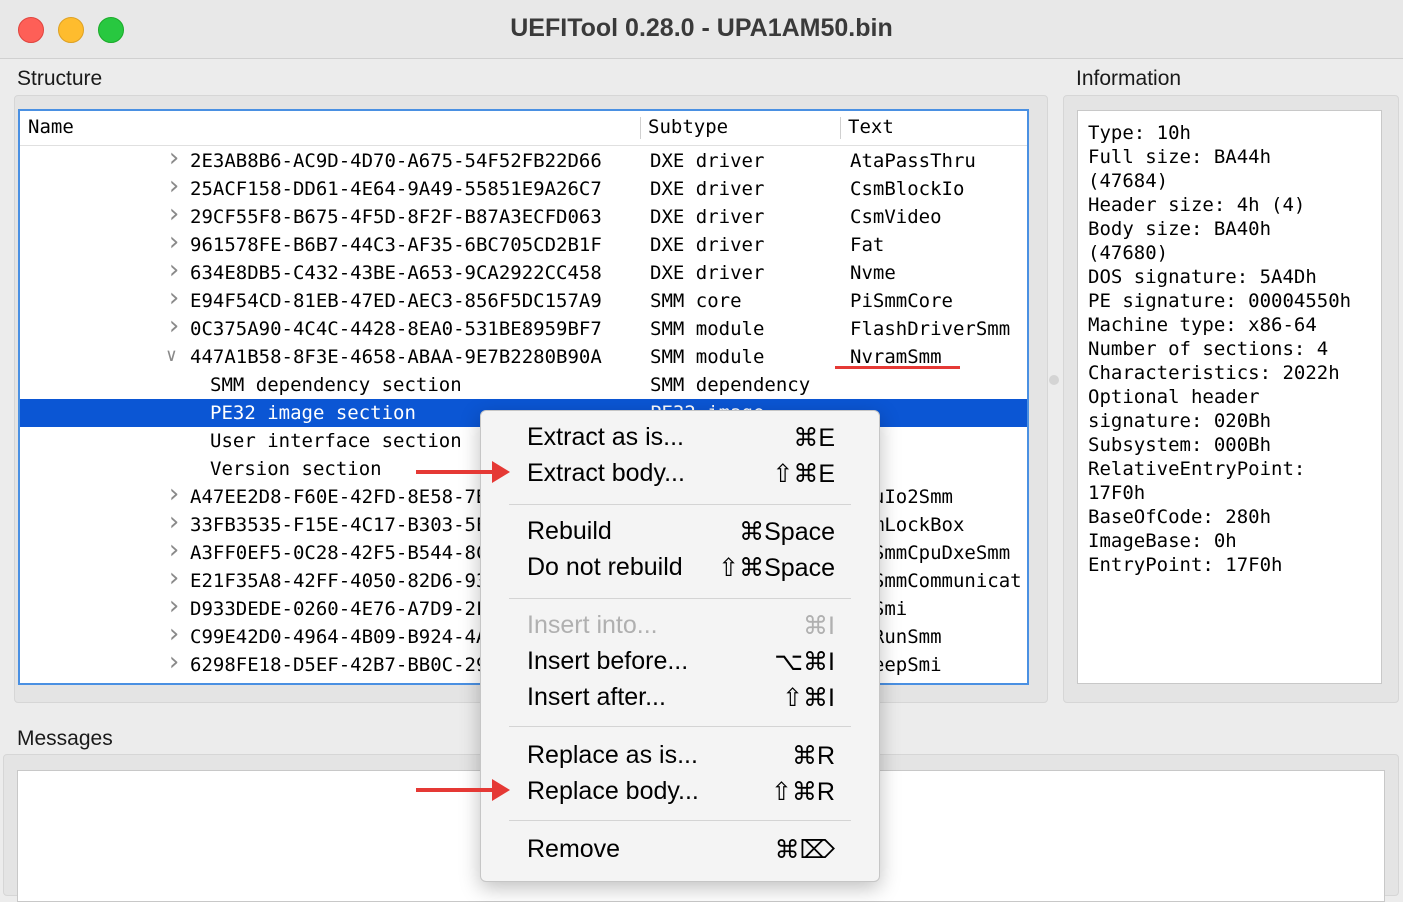 This screenshot has width=1403, height=902. I want to click on row-text: Fat, so click(867, 245).